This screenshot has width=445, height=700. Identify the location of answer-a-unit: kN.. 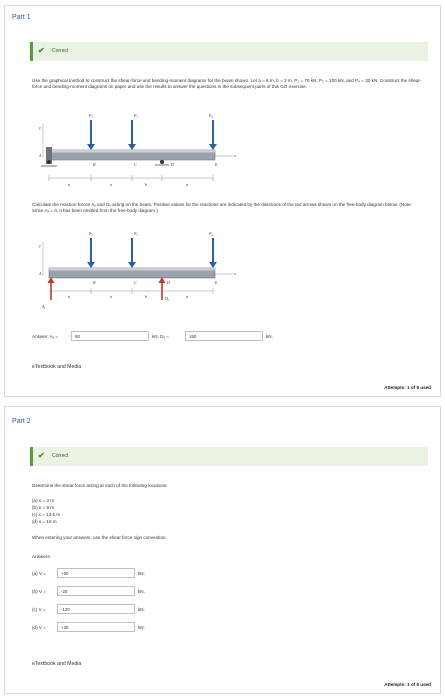
(141, 573).